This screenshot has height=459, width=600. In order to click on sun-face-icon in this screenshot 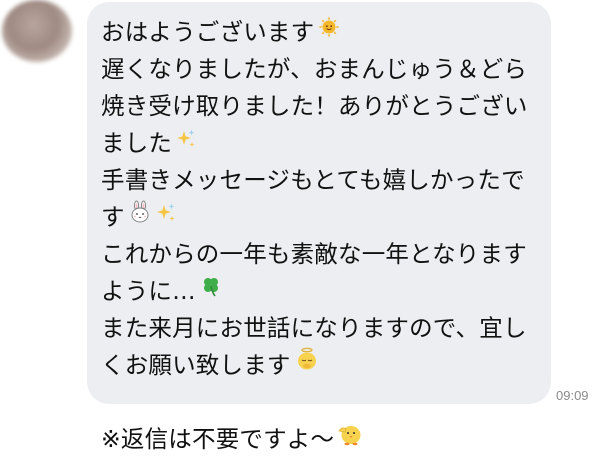, I will do `click(329, 31)`.